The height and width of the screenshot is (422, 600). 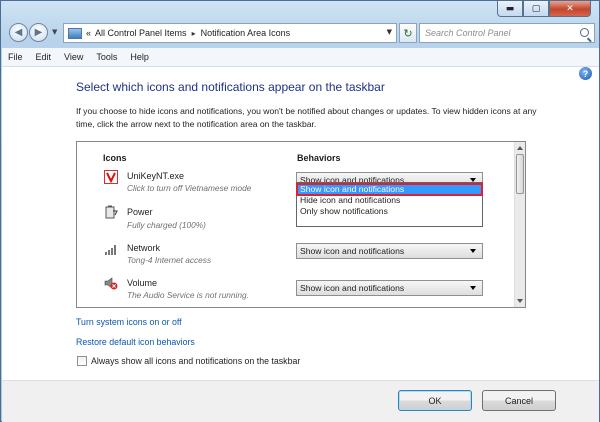 What do you see at coordinates (110, 250) in the screenshot?
I see `network-icon` at bounding box center [110, 250].